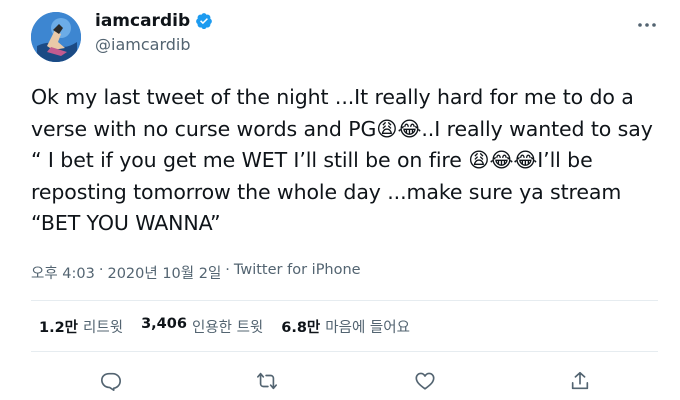 The width and height of the screenshot is (680, 400). I want to click on avatar, so click(56, 37).